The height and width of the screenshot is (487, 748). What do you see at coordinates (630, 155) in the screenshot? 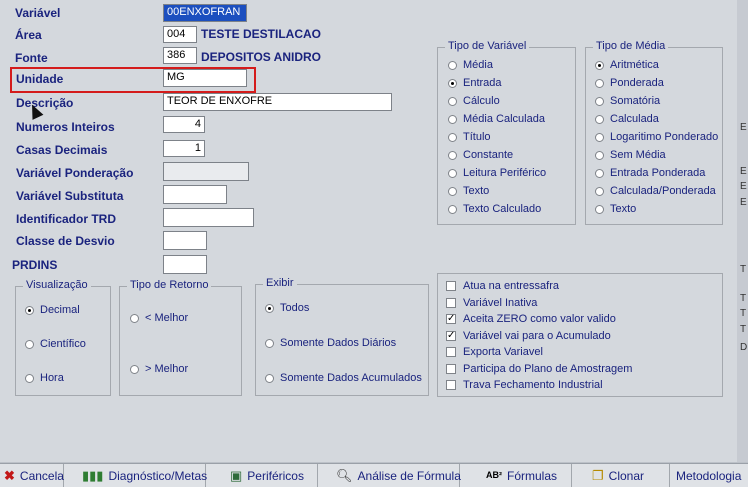
I see `tipo-media-option-sem-media: Sem Média` at bounding box center [630, 155].